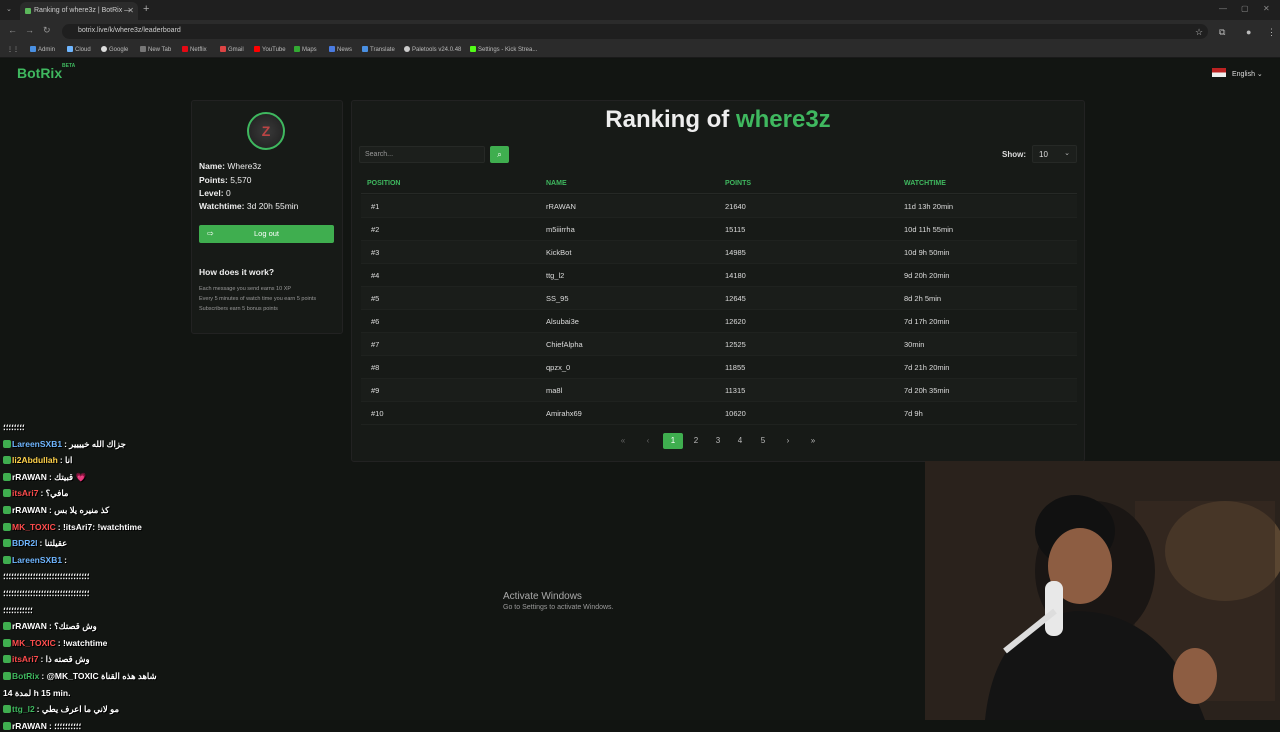 Image resolution: width=1280 pixels, height=732 pixels. I want to click on profile-watchtime: Watchtime: 3d 20h 55min, so click(249, 206).